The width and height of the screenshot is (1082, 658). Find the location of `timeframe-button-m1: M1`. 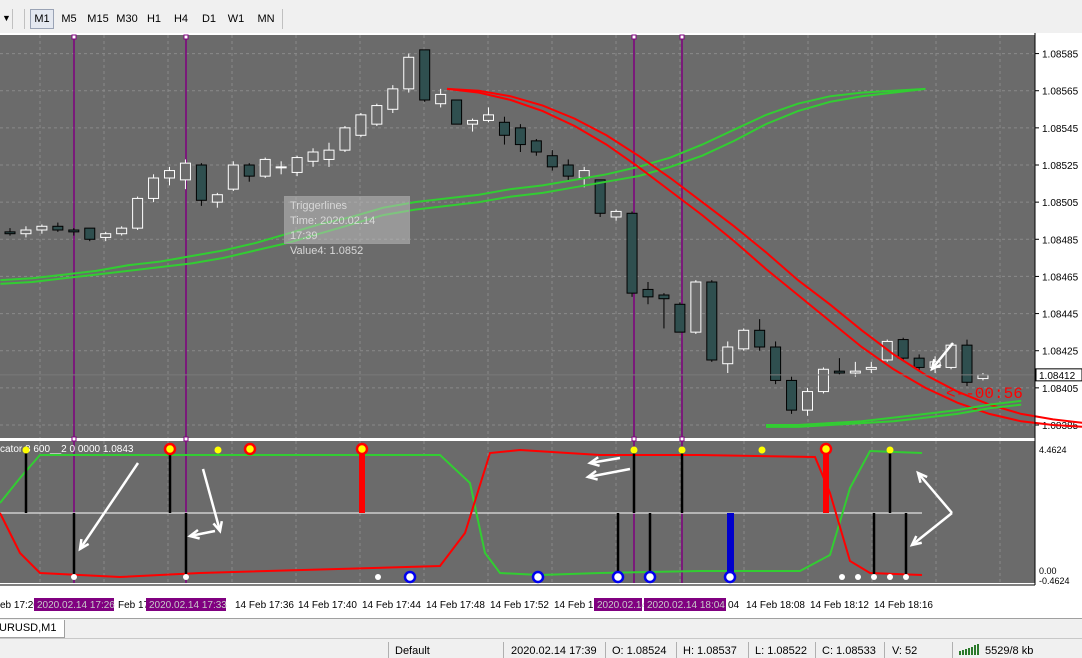

timeframe-button-m1: M1 is located at coordinates (42, 19).